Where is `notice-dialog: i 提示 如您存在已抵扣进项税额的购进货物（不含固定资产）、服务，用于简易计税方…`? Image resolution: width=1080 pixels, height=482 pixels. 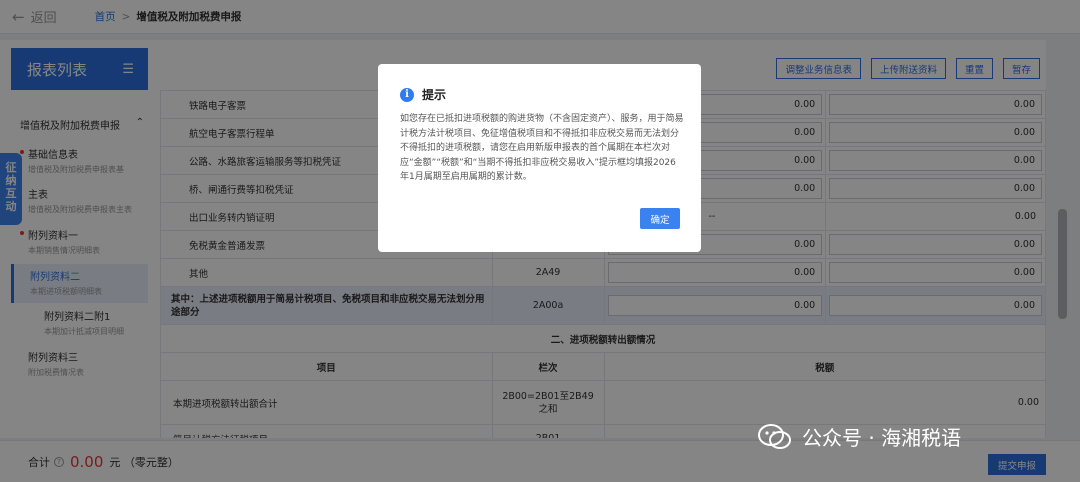 notice-dialog: i 提示 如您存在已抵扣进项税额的购进货物（不含固定资产）、服务，用于简易计税方… is located at coordinates (539, 158).